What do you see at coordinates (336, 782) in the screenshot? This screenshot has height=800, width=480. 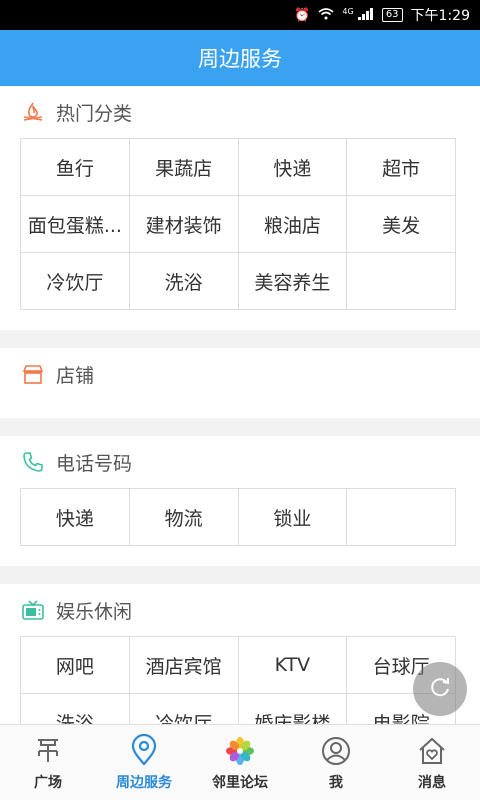 I see `tab-label: 我` at bounding box center [336, 782].